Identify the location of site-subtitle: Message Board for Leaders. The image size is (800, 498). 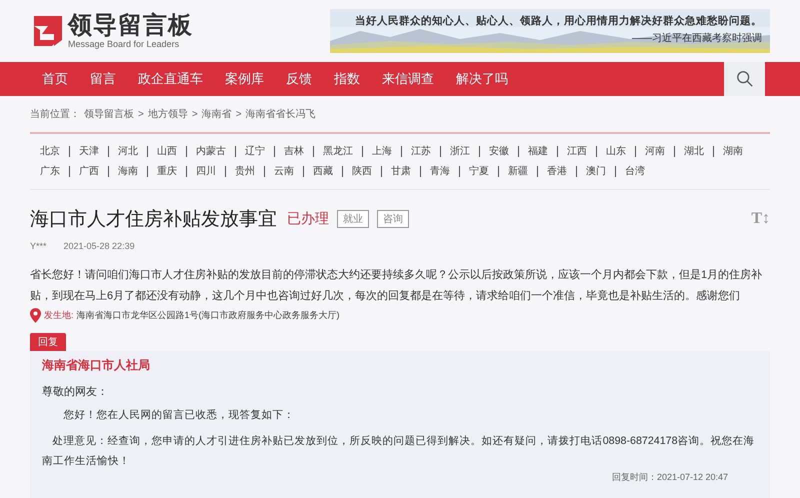
(124, 44).